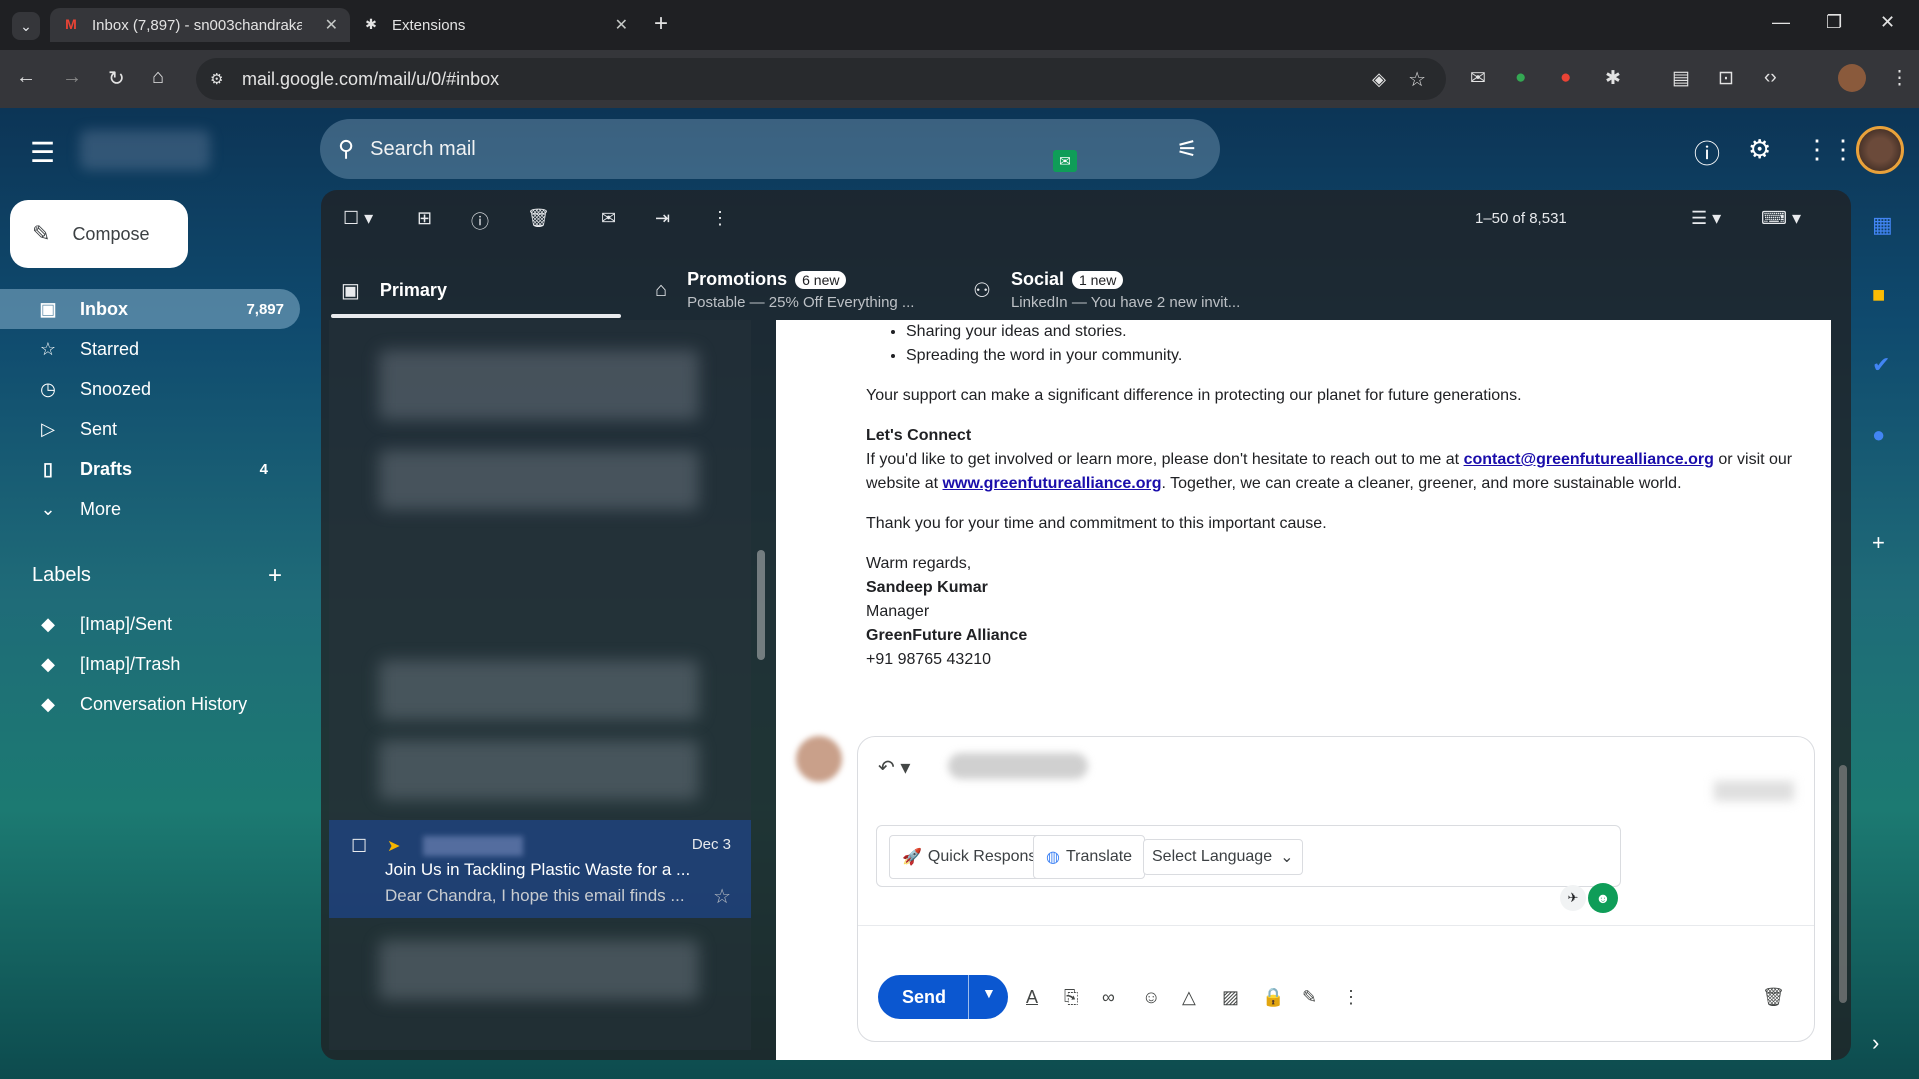  What do you see at coordinates (1899, 78) in the screenshot?
I see `browser-menu-icon: ⋮` at bounding box center [1899, 78].